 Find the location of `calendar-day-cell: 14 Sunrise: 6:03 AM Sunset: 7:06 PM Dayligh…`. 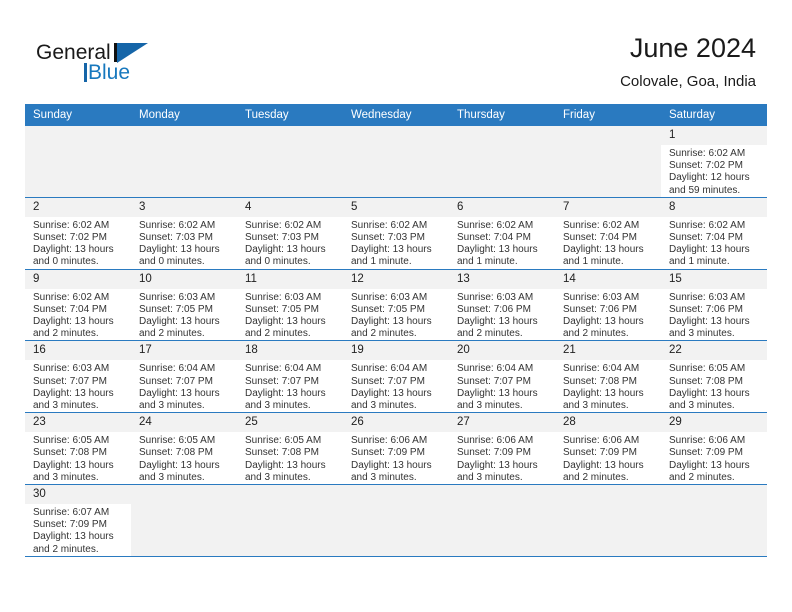

calendar-day-cell: 14 Sunrise: 6:03 AM Sunset: 7:06 PM Dayligh… is located at coordinates (608, 305).